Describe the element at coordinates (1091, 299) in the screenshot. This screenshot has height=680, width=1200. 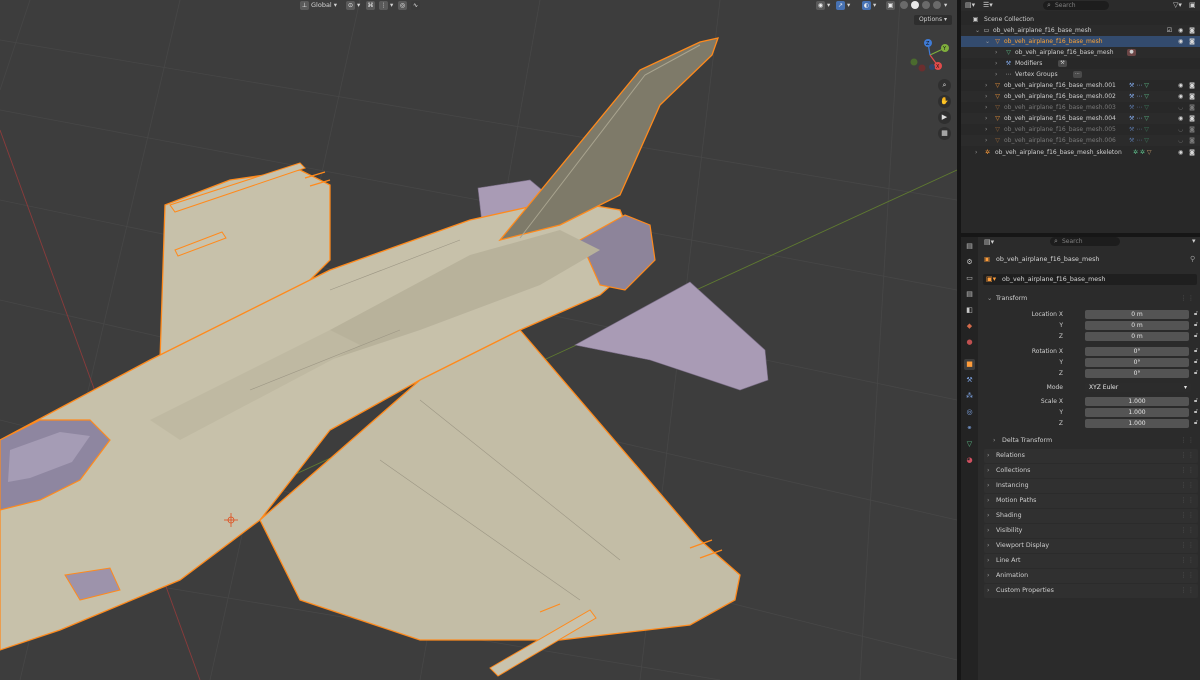
I see `transform-panel-header: ⌄ Transform ⋮⋮` at that location.